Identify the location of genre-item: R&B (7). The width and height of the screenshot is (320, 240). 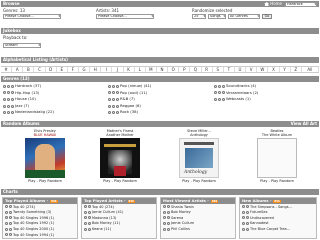
(158, 99).